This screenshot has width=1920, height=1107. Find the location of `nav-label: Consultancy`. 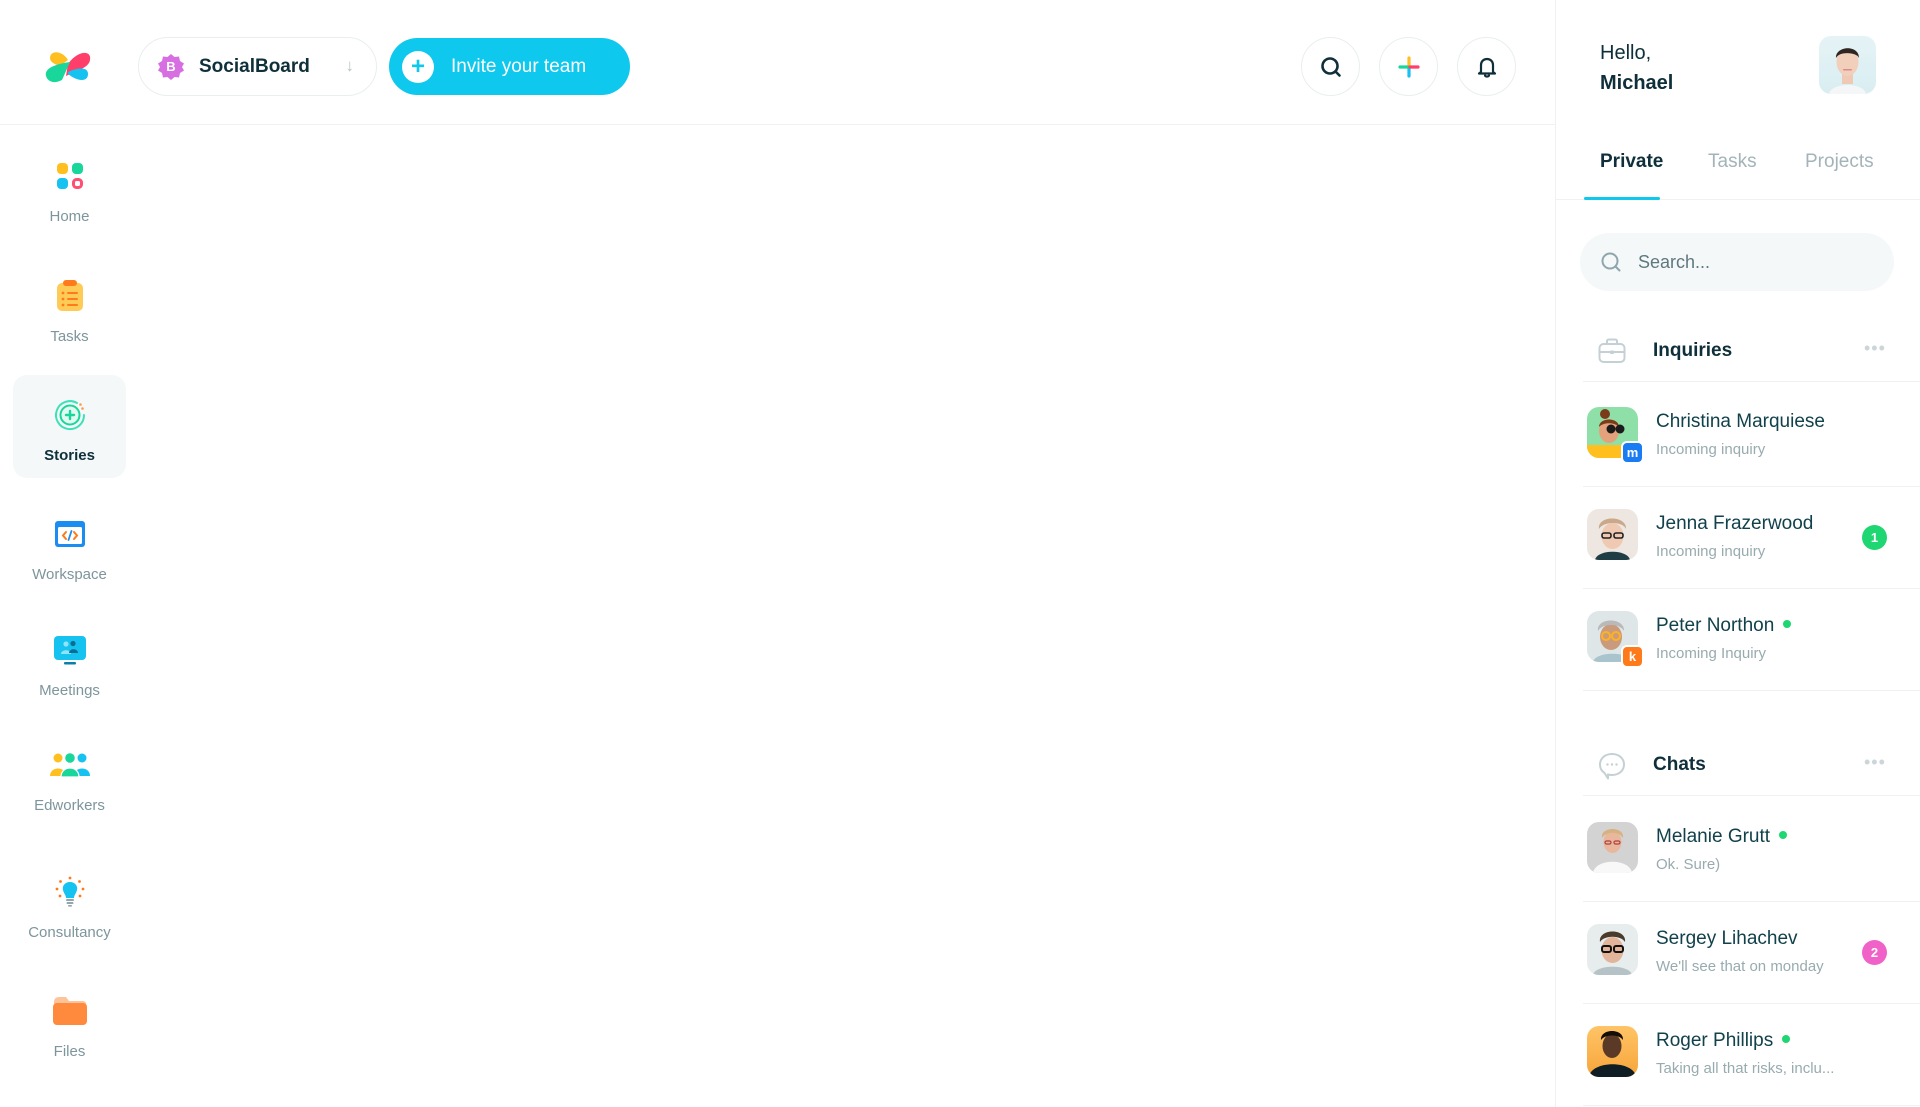

nav-label: Consultancy is located at coordinates (69, 932).